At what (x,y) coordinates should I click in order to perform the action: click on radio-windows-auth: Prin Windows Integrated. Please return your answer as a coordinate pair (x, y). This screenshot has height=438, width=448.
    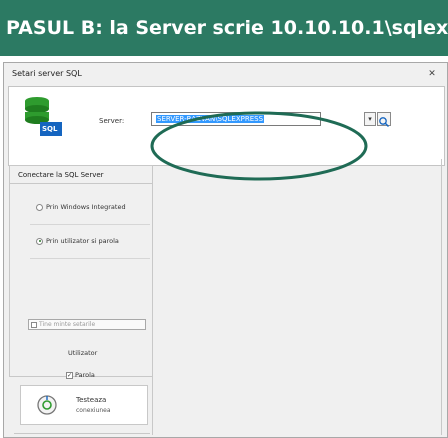
    Looking at the image, I should click on (94, 207).